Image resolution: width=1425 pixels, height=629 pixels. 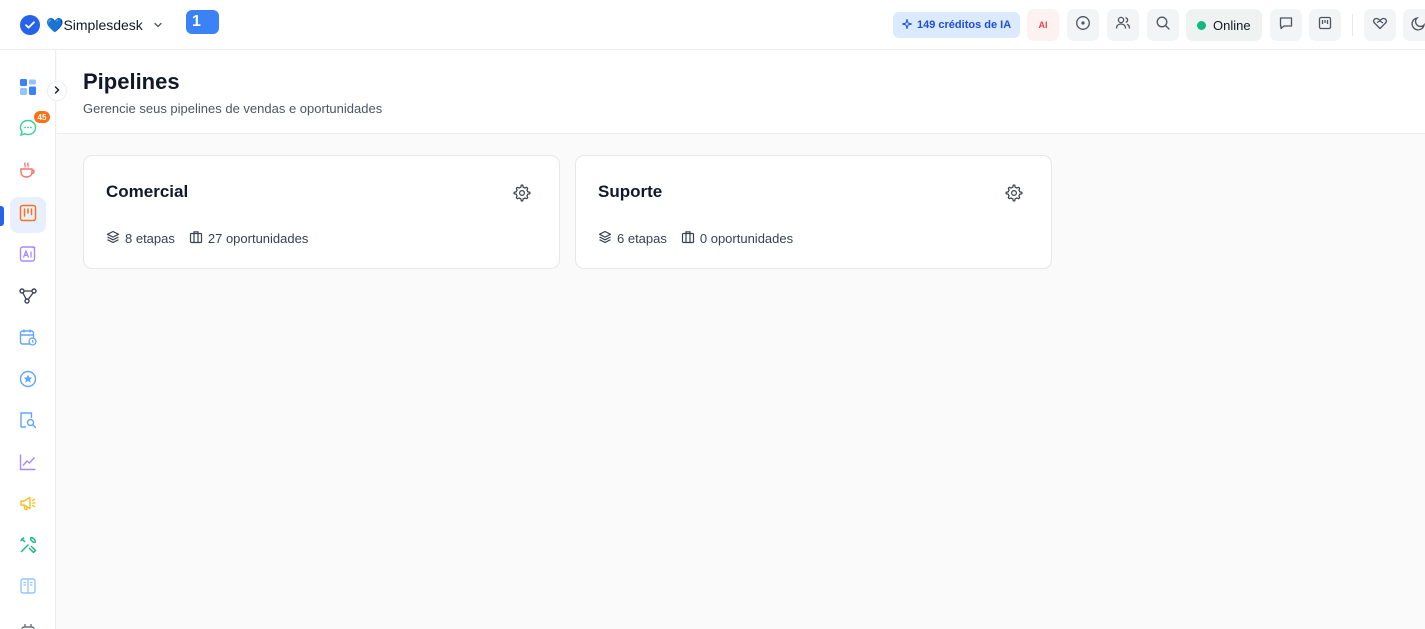 I want to click on search-doc-icon, so click(x=28, y=422).